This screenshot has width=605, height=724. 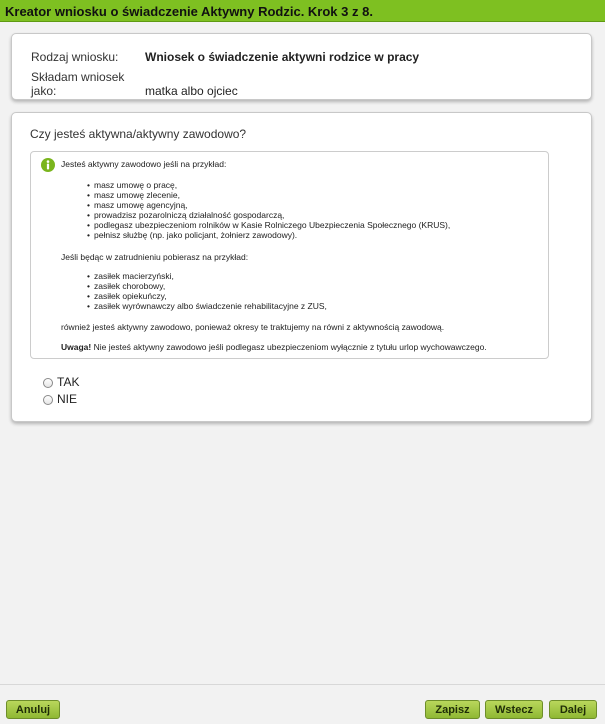 I want to click on save-button: Zapisz, so click(x=452, y=709).